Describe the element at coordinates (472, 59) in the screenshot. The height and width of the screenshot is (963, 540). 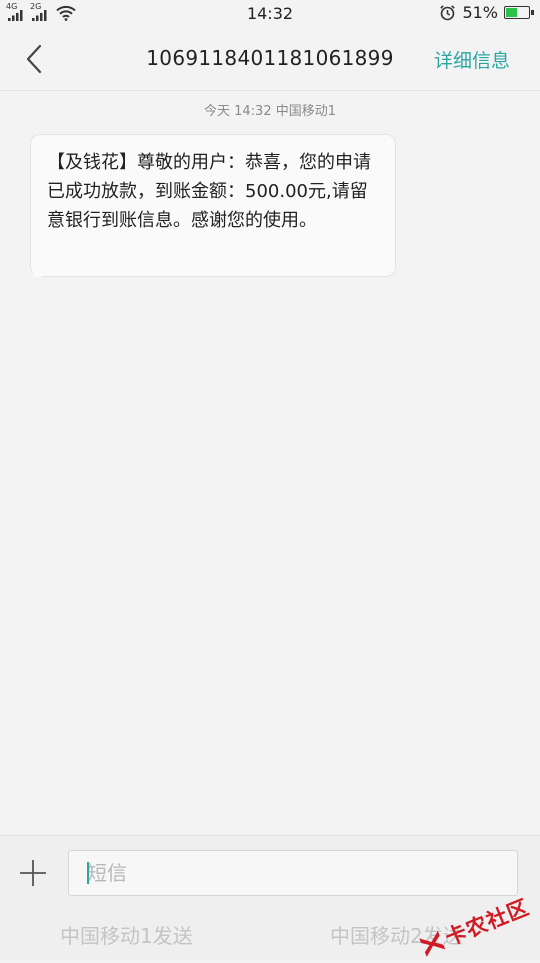
I see `details-button: 详细信息` at that location.